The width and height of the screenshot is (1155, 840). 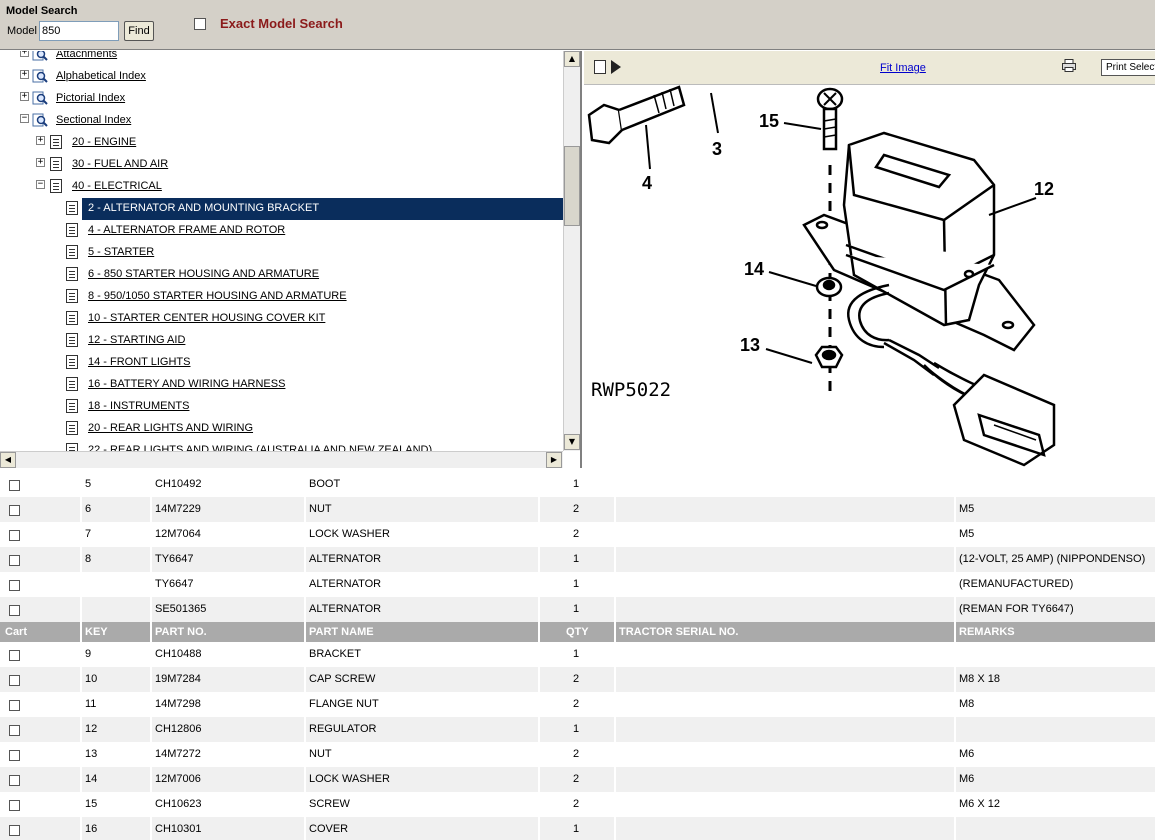 I want to click on part-name-cell: ALTERNATOR, so click(x=345, y=609).